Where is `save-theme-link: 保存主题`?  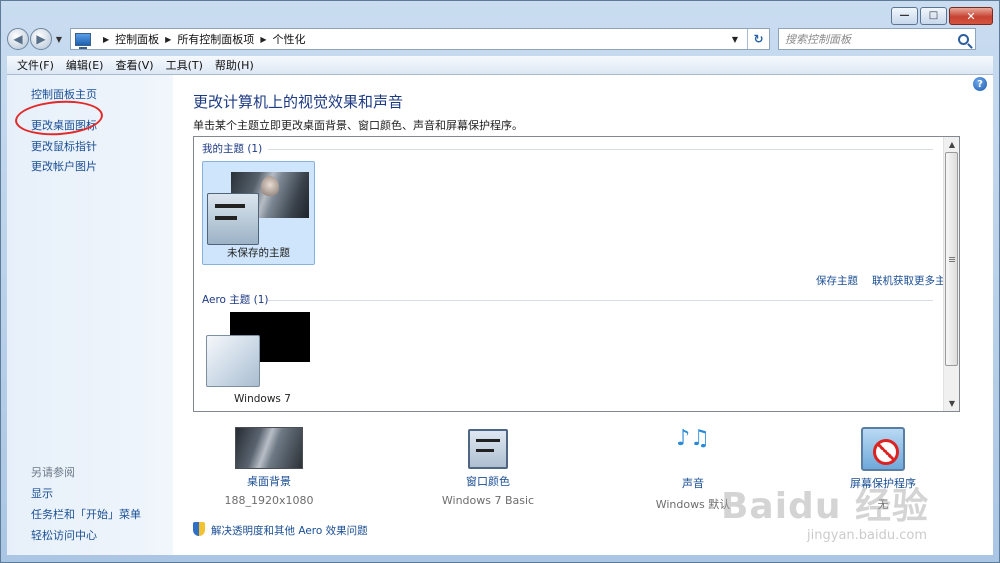 save-theme-link: 保存主题 is located at coordinates (837, 280).